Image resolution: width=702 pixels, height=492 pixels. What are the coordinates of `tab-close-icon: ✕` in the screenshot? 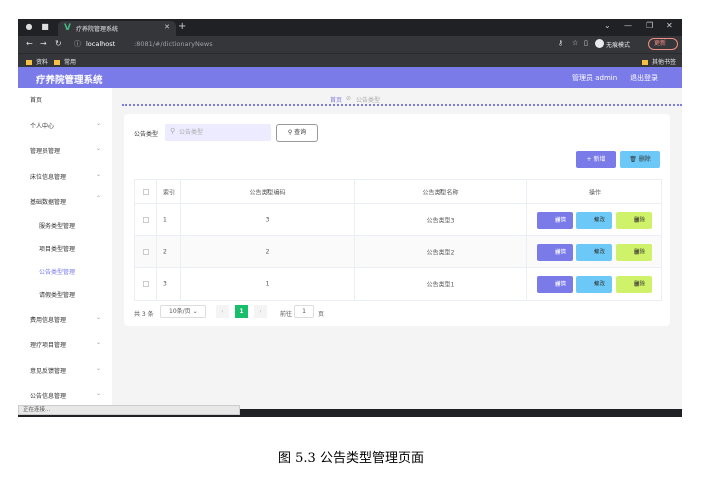 It's located at (167, 27).